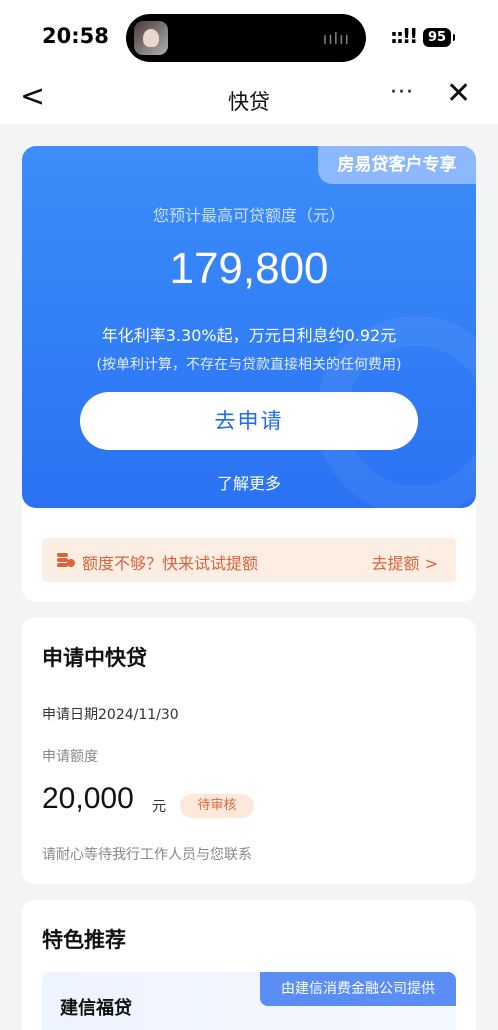 The width and height of the screenshot is (498, 1030). I want to click on credit-limit-label: 您预计最高可贷额度（元）, so click(248, 215).